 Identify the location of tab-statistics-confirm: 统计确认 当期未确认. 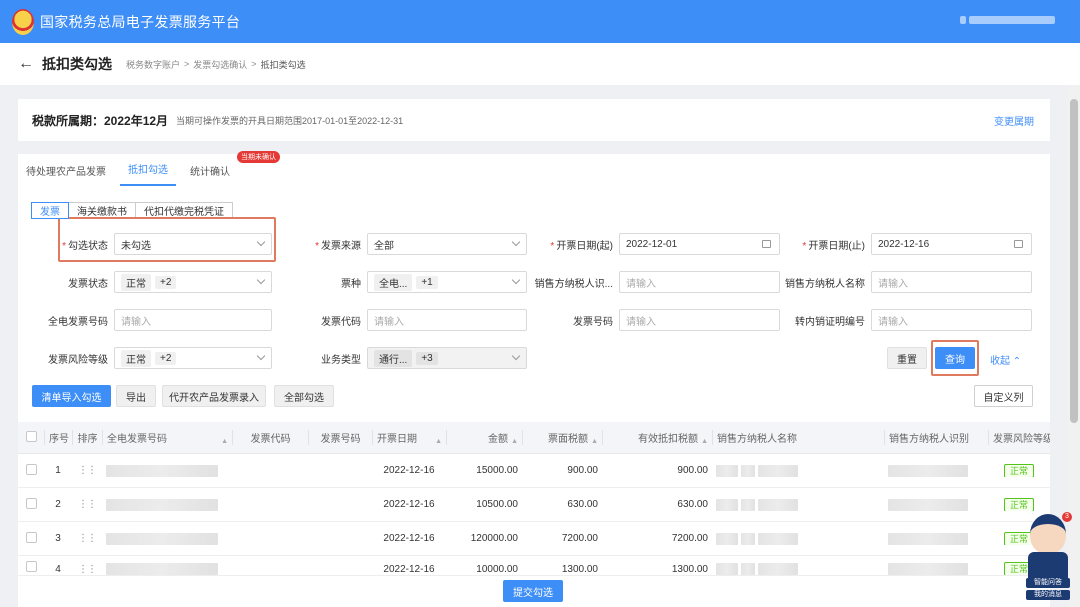
(231, 168).